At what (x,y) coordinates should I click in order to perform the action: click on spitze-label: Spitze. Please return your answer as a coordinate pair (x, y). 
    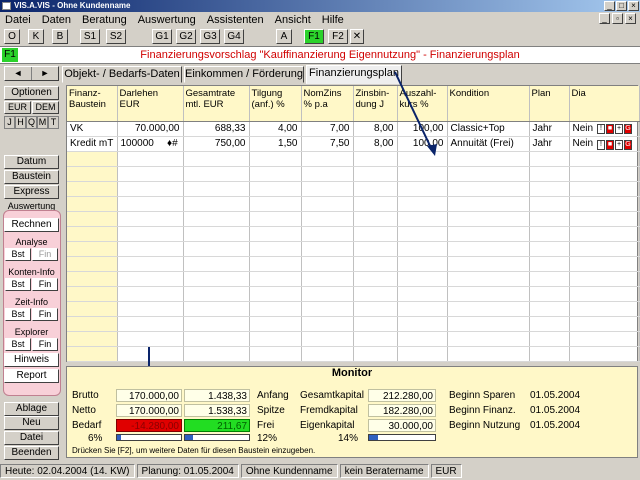
    Looking at the image, I should click on (271, 410).